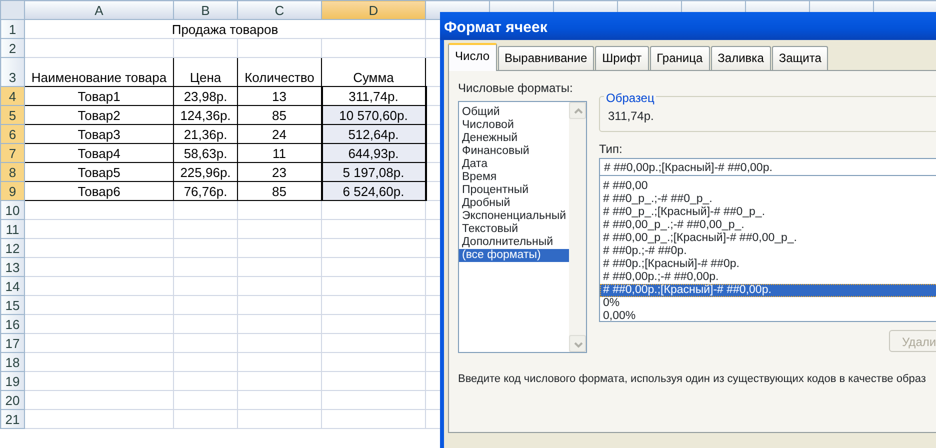 Image resolution: width=936 pixels, height=448 pixels. What do you see at coordinates (740, 58) in the screenshot?
I see `tab: Заливка` at bounding box center [740, 58].